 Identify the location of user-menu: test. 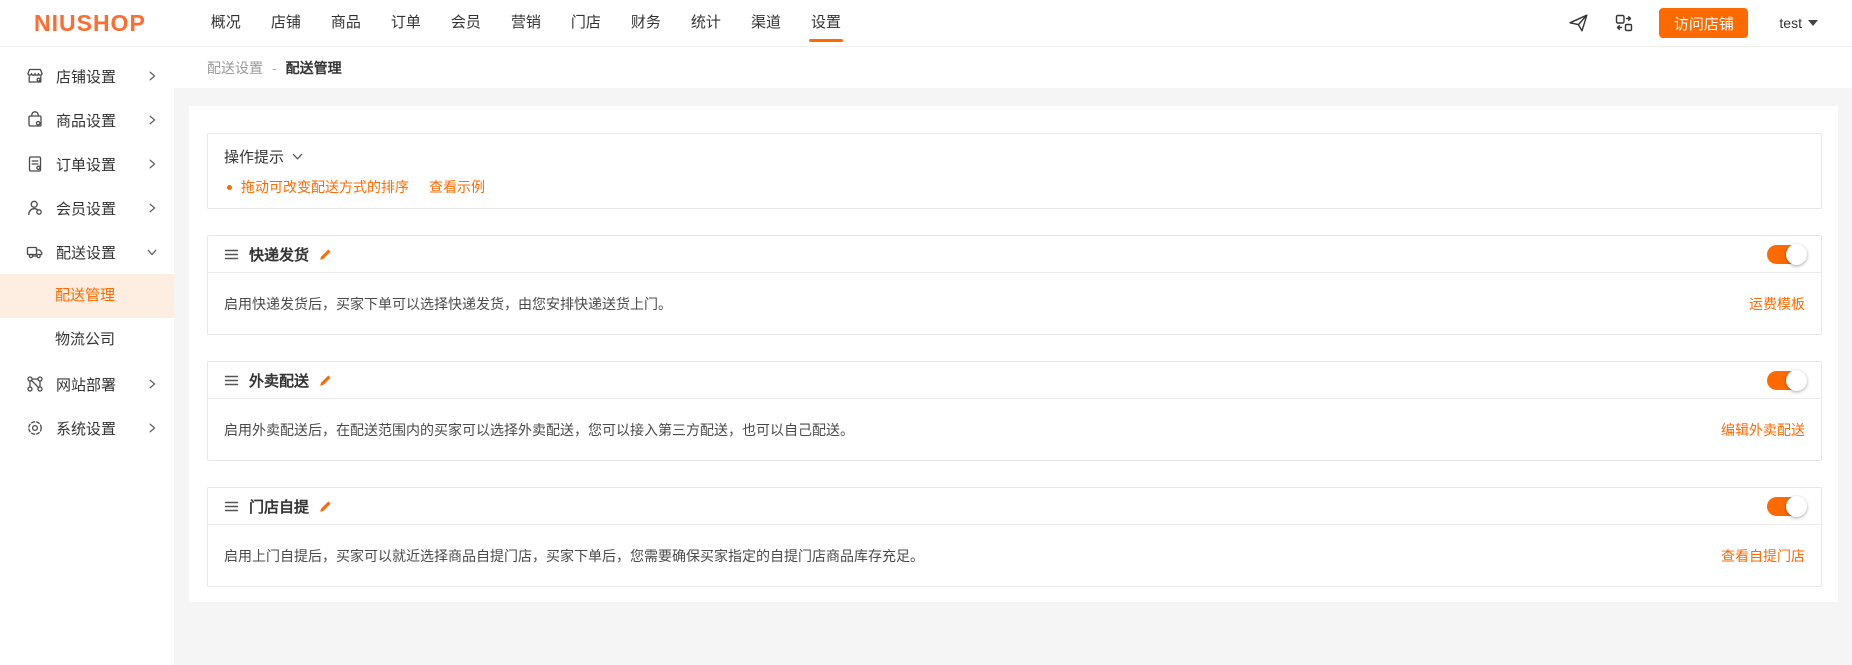
(1798, 23).